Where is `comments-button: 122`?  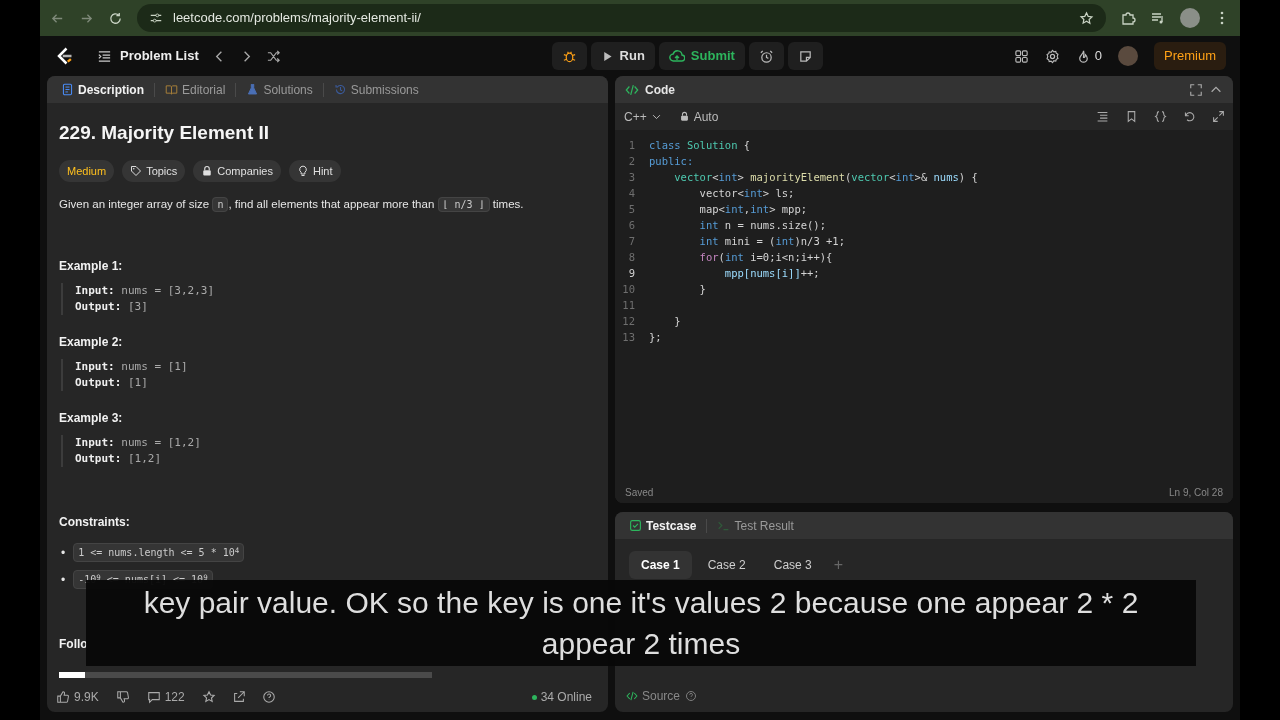 comments-button: 122 is located at coordinates (165, 697).